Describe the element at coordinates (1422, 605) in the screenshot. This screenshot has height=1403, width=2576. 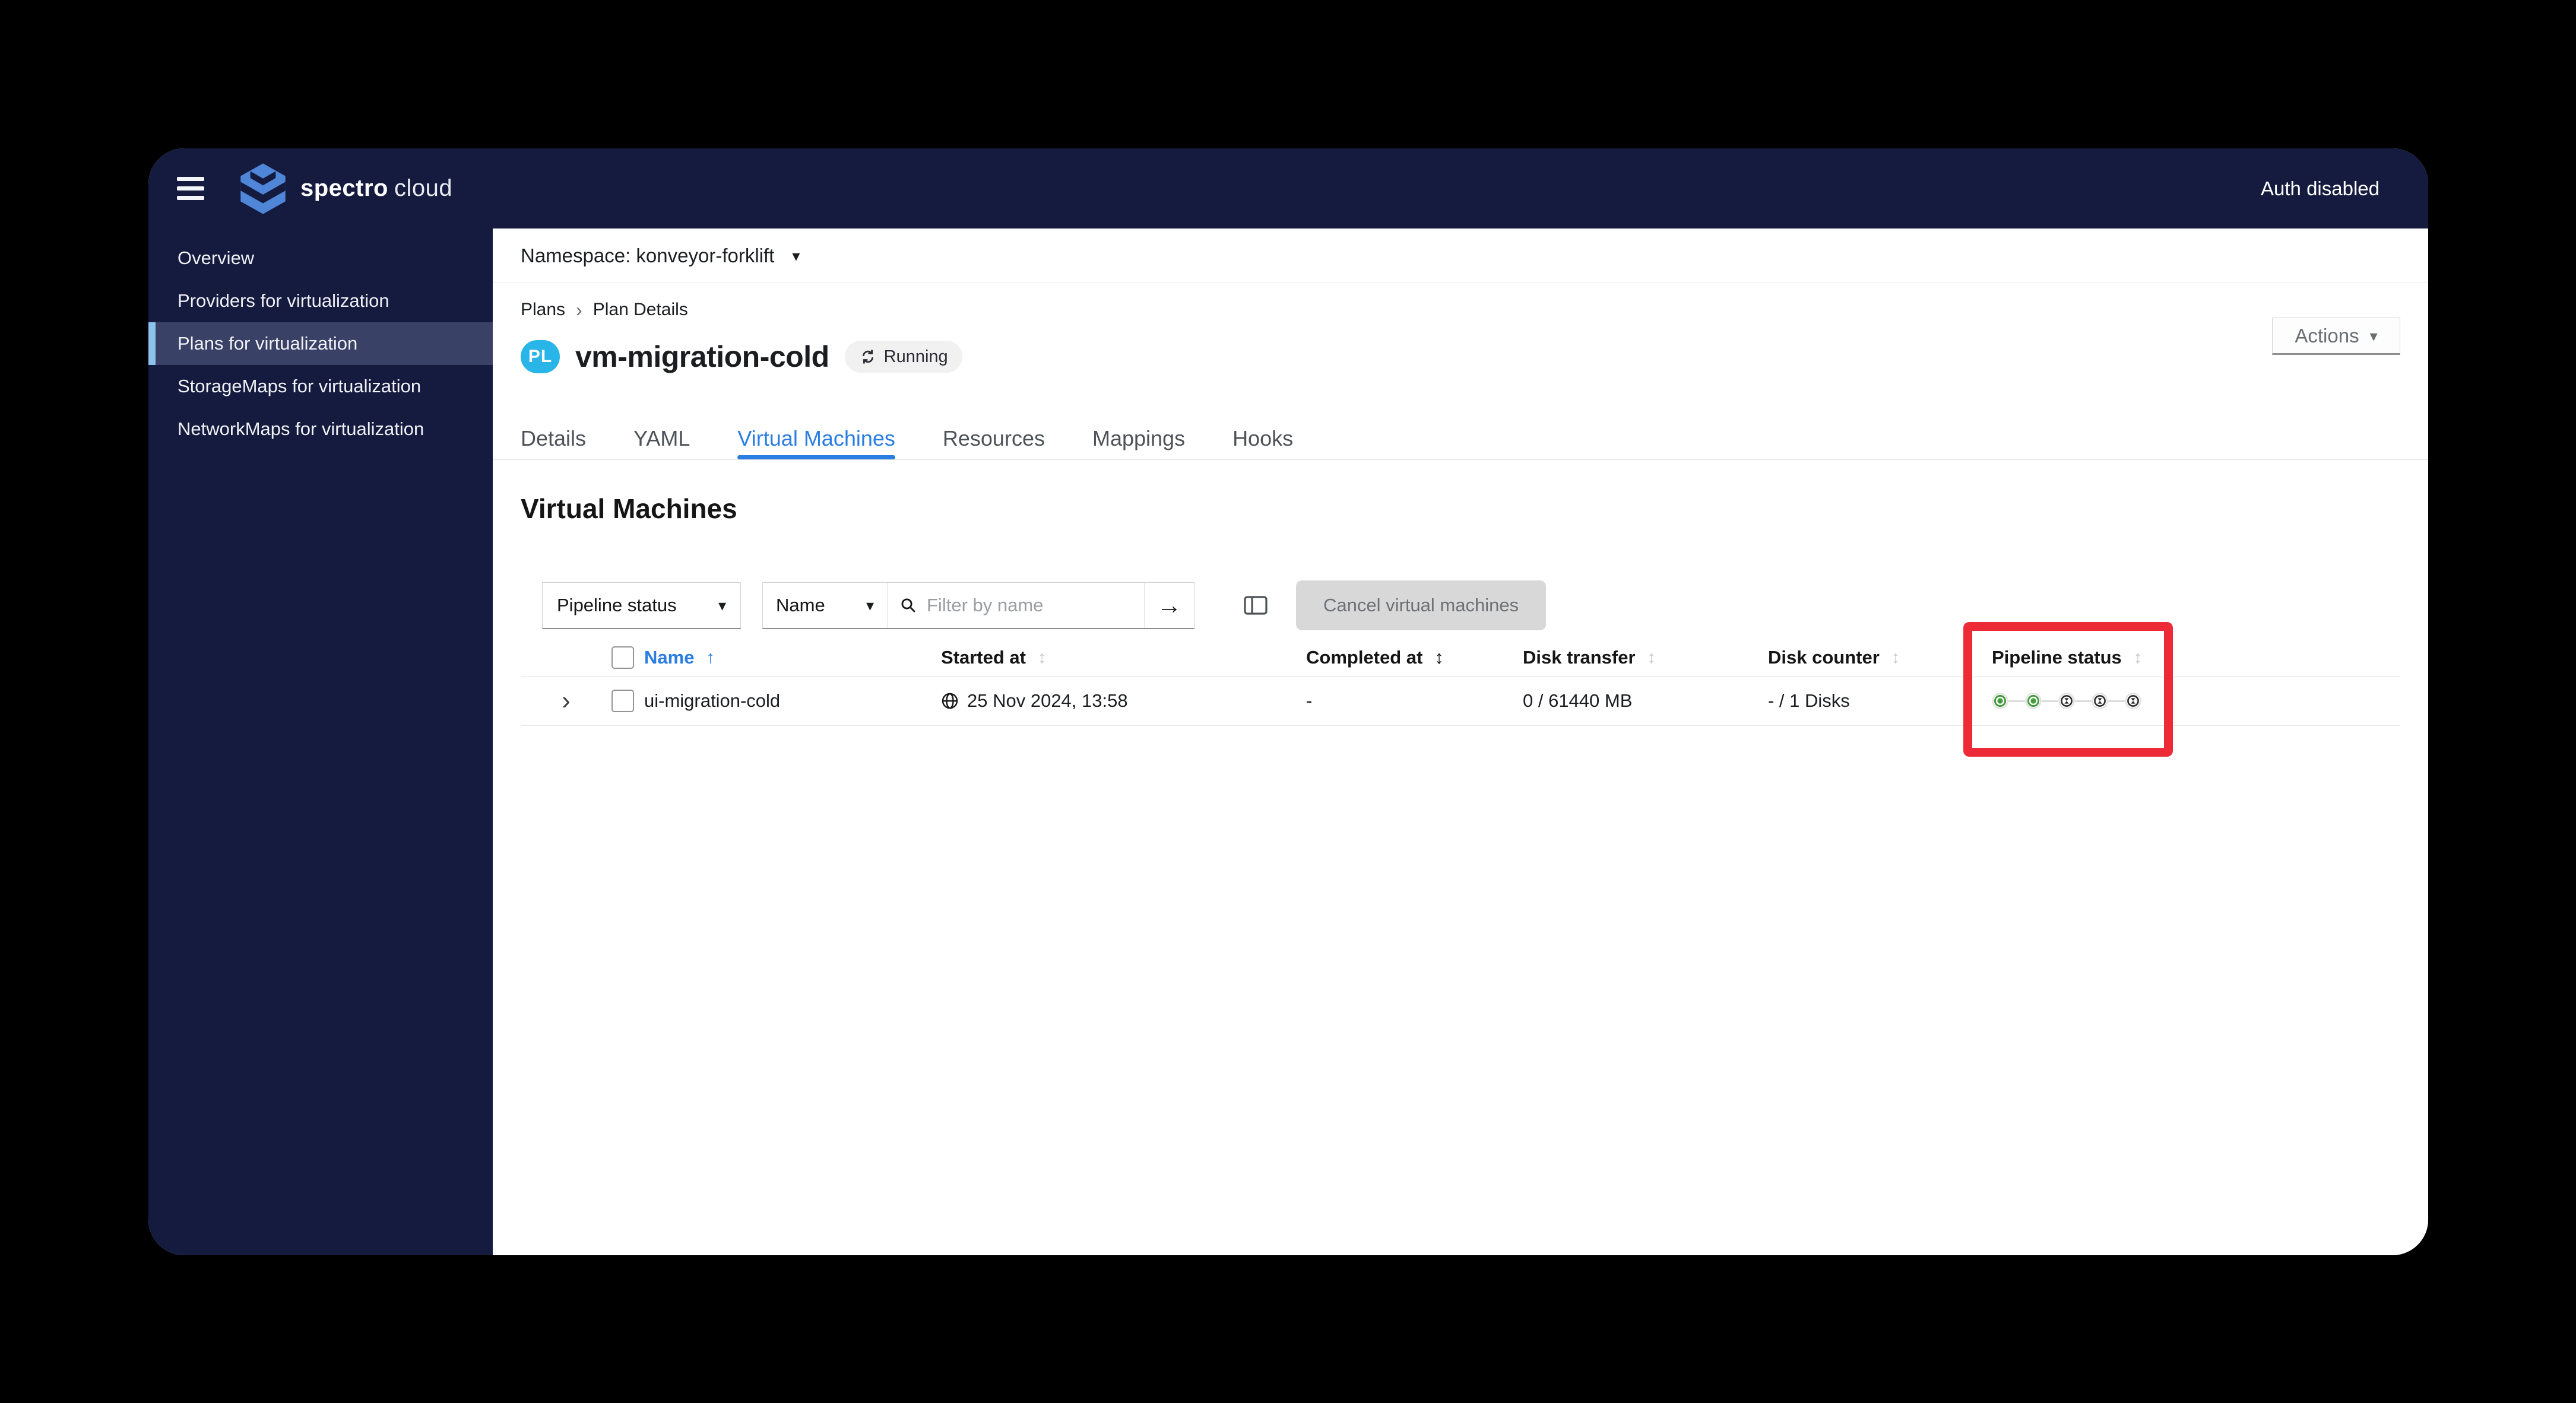
I see `cancel-virtual-machines-button: Cancel virtual machines` at that location.